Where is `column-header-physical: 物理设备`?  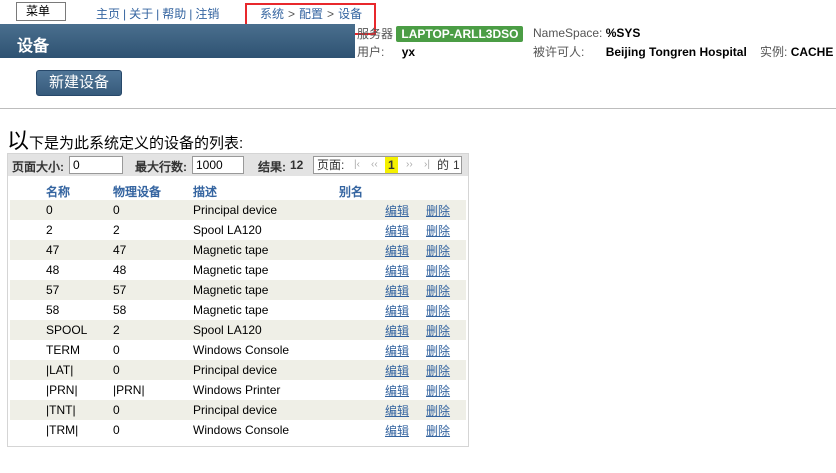 column-header-physical: 物理设备 is located at coordinates (153, 191).